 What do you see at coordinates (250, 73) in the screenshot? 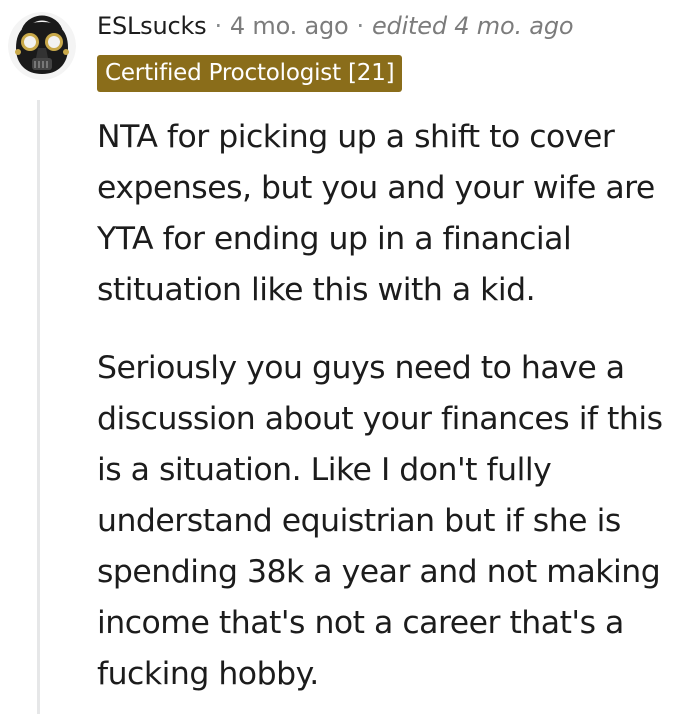
I see `user-flair-badge: Certified Proctologist [21]` at bounding box center [250, 73].